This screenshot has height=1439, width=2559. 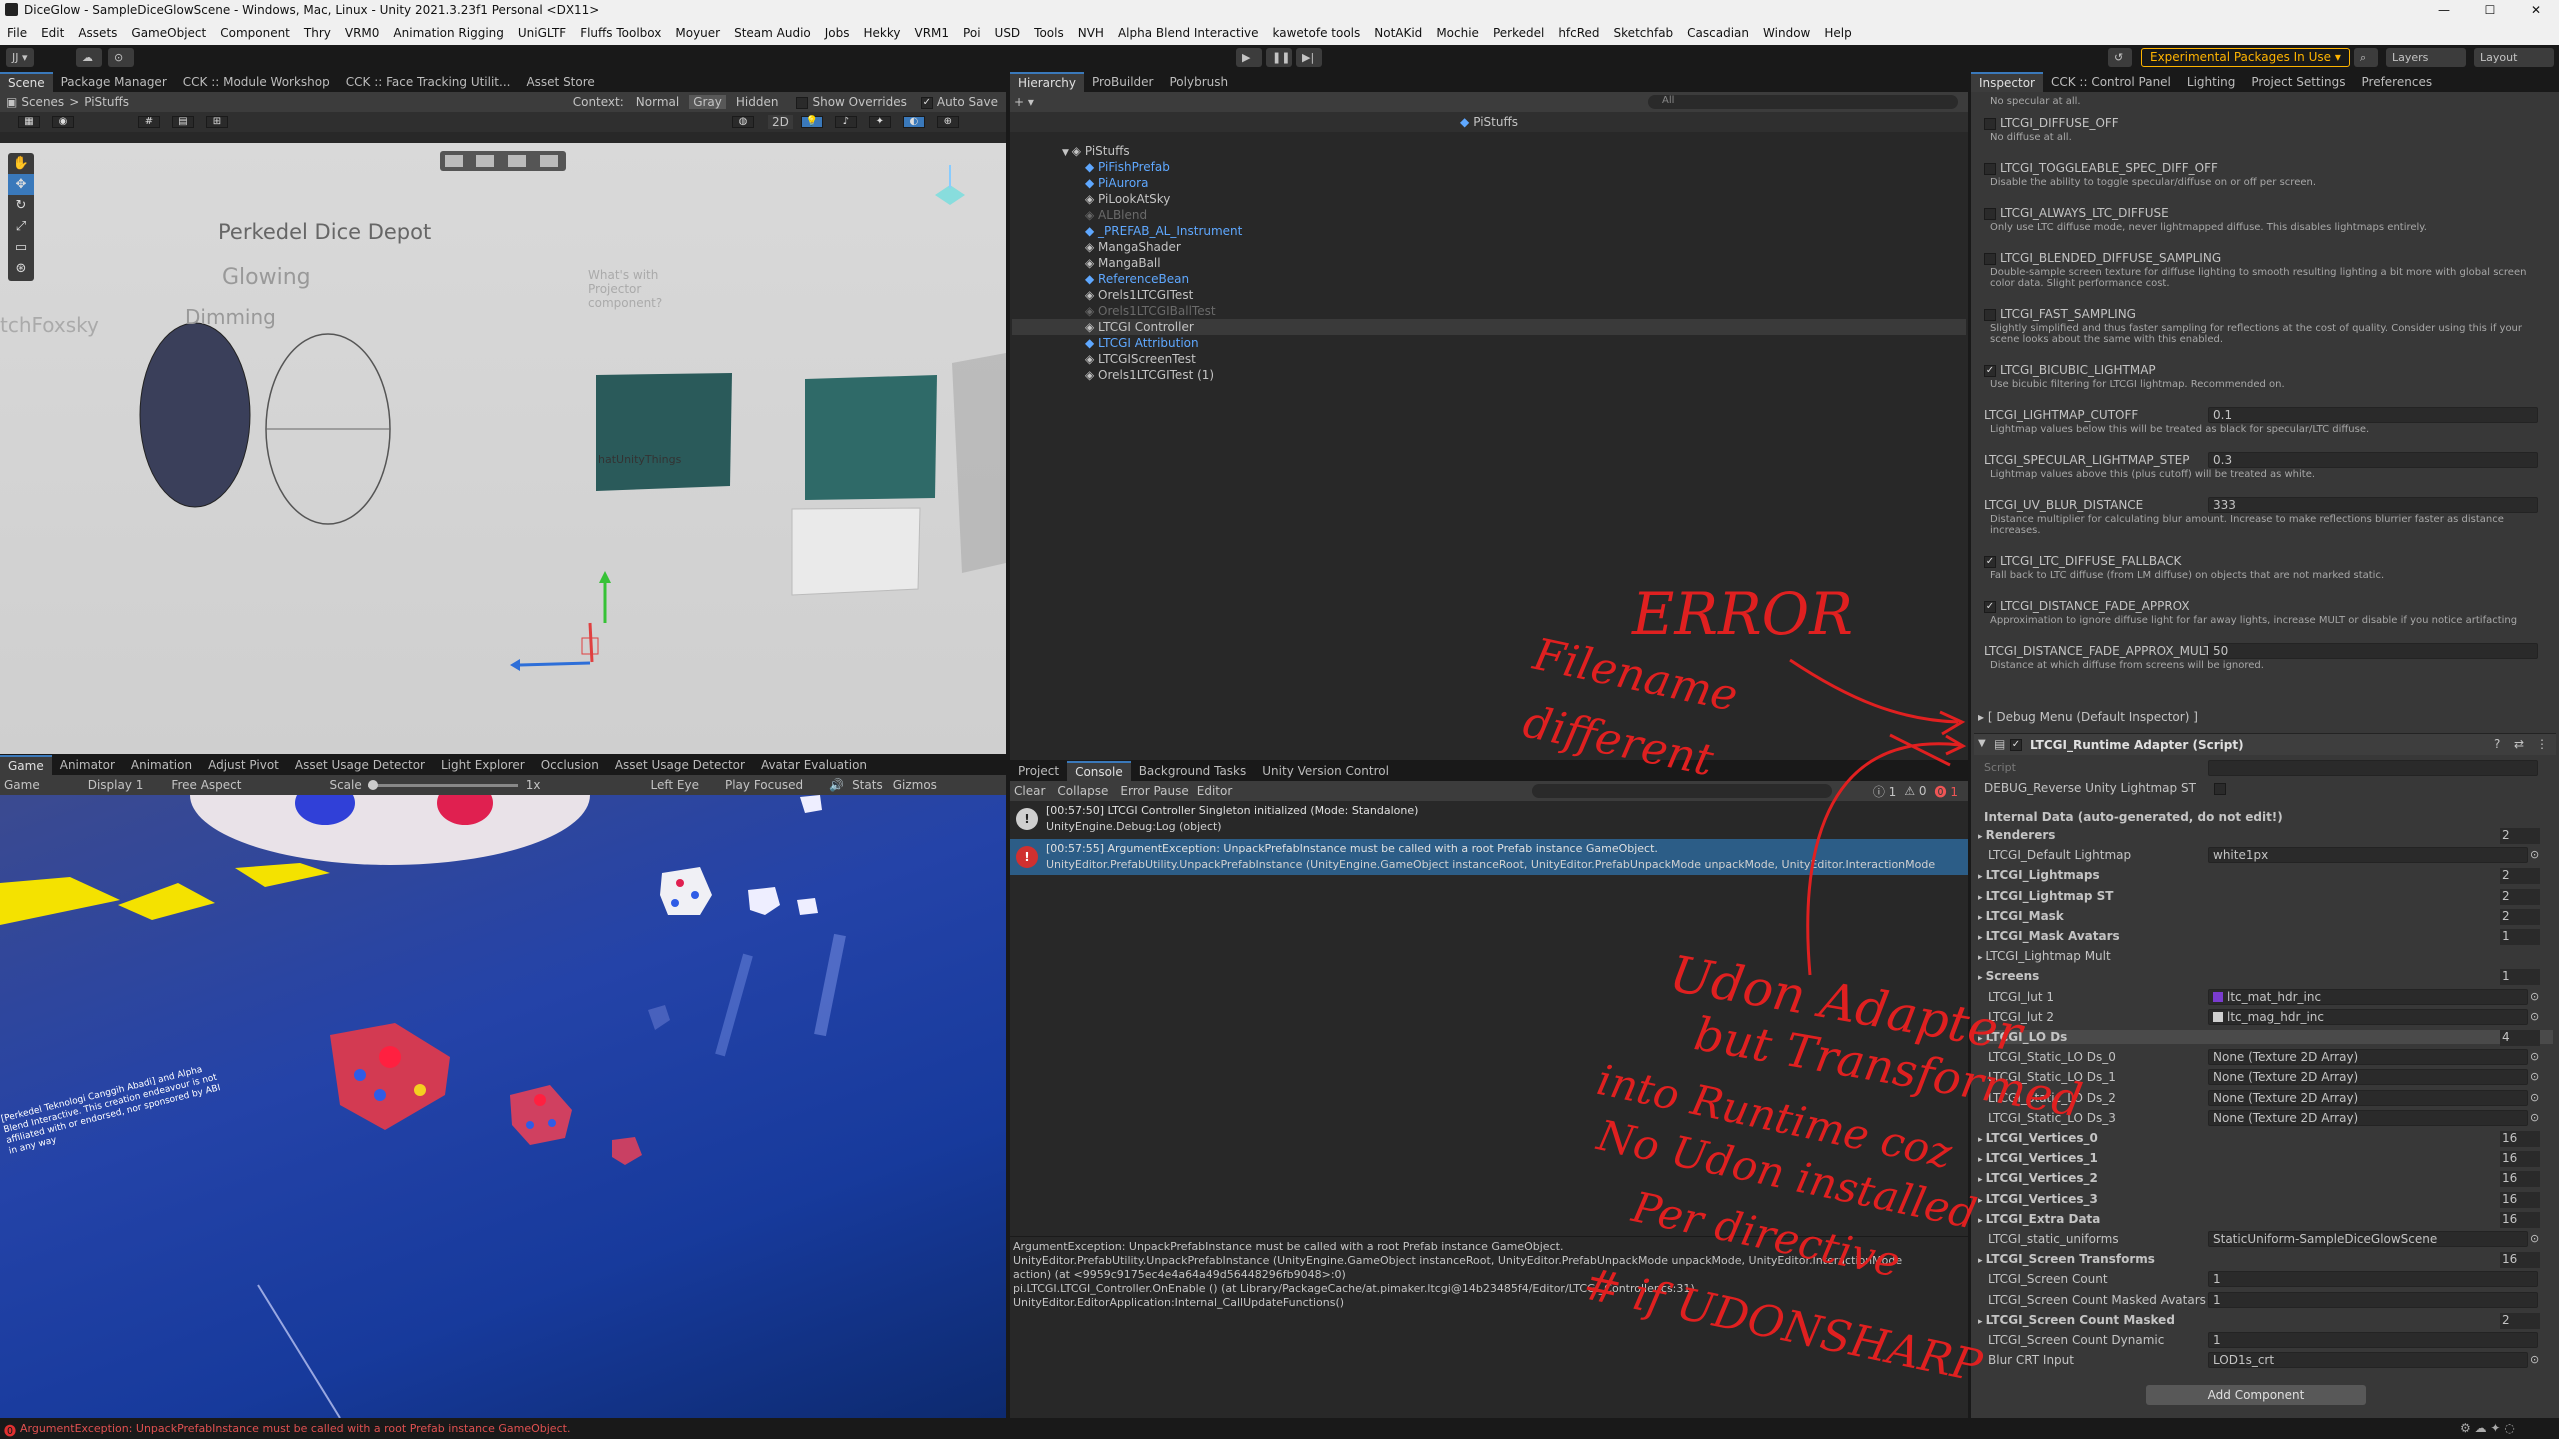 I want to click on context-hidden: Hidden, so click(x=757, y=102).